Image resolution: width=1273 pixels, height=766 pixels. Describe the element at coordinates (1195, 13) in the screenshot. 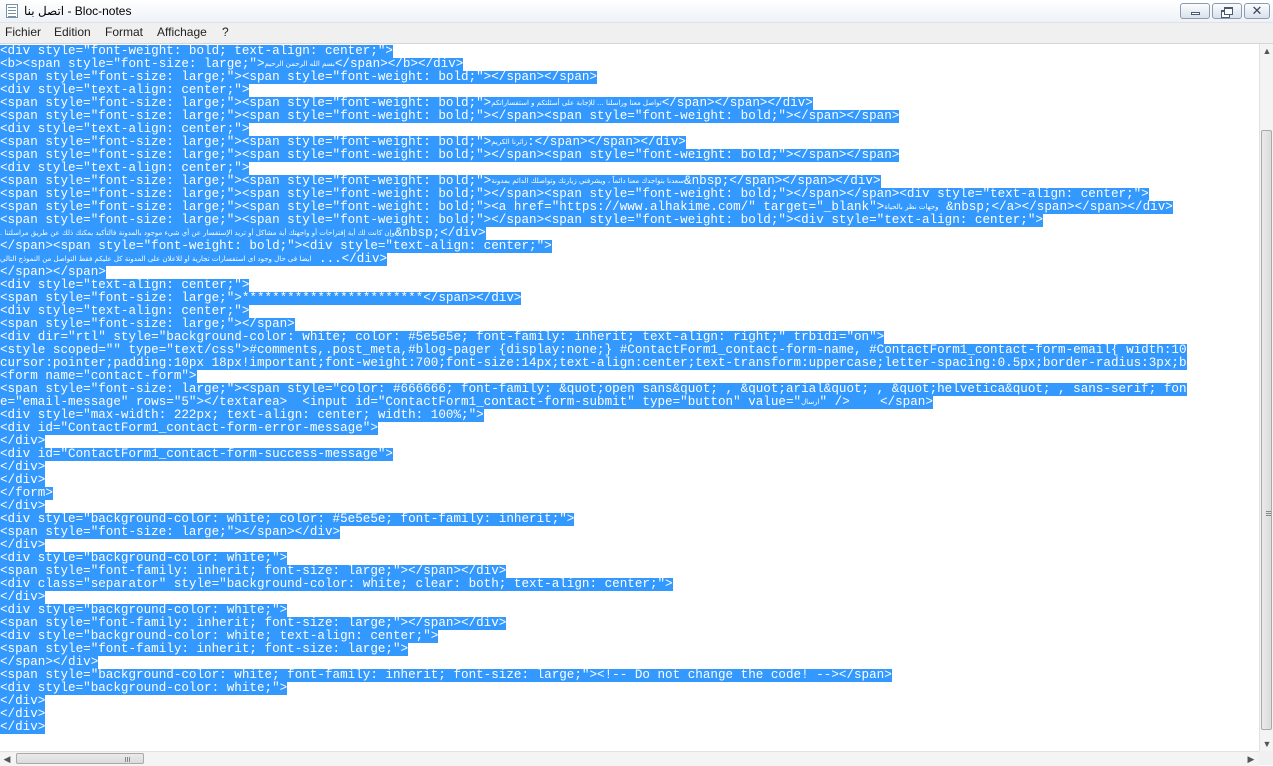

I see `minimize-icon` at that location.